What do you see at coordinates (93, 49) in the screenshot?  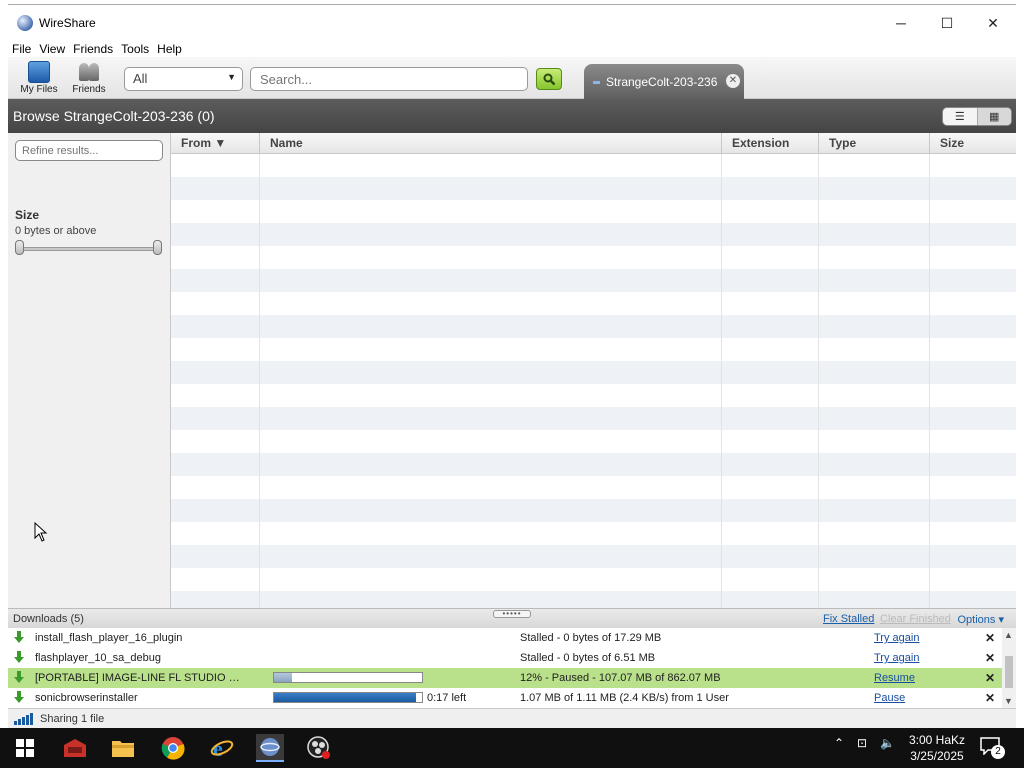 I see `menu-friends: Friends` at bounding box center [93, 49].